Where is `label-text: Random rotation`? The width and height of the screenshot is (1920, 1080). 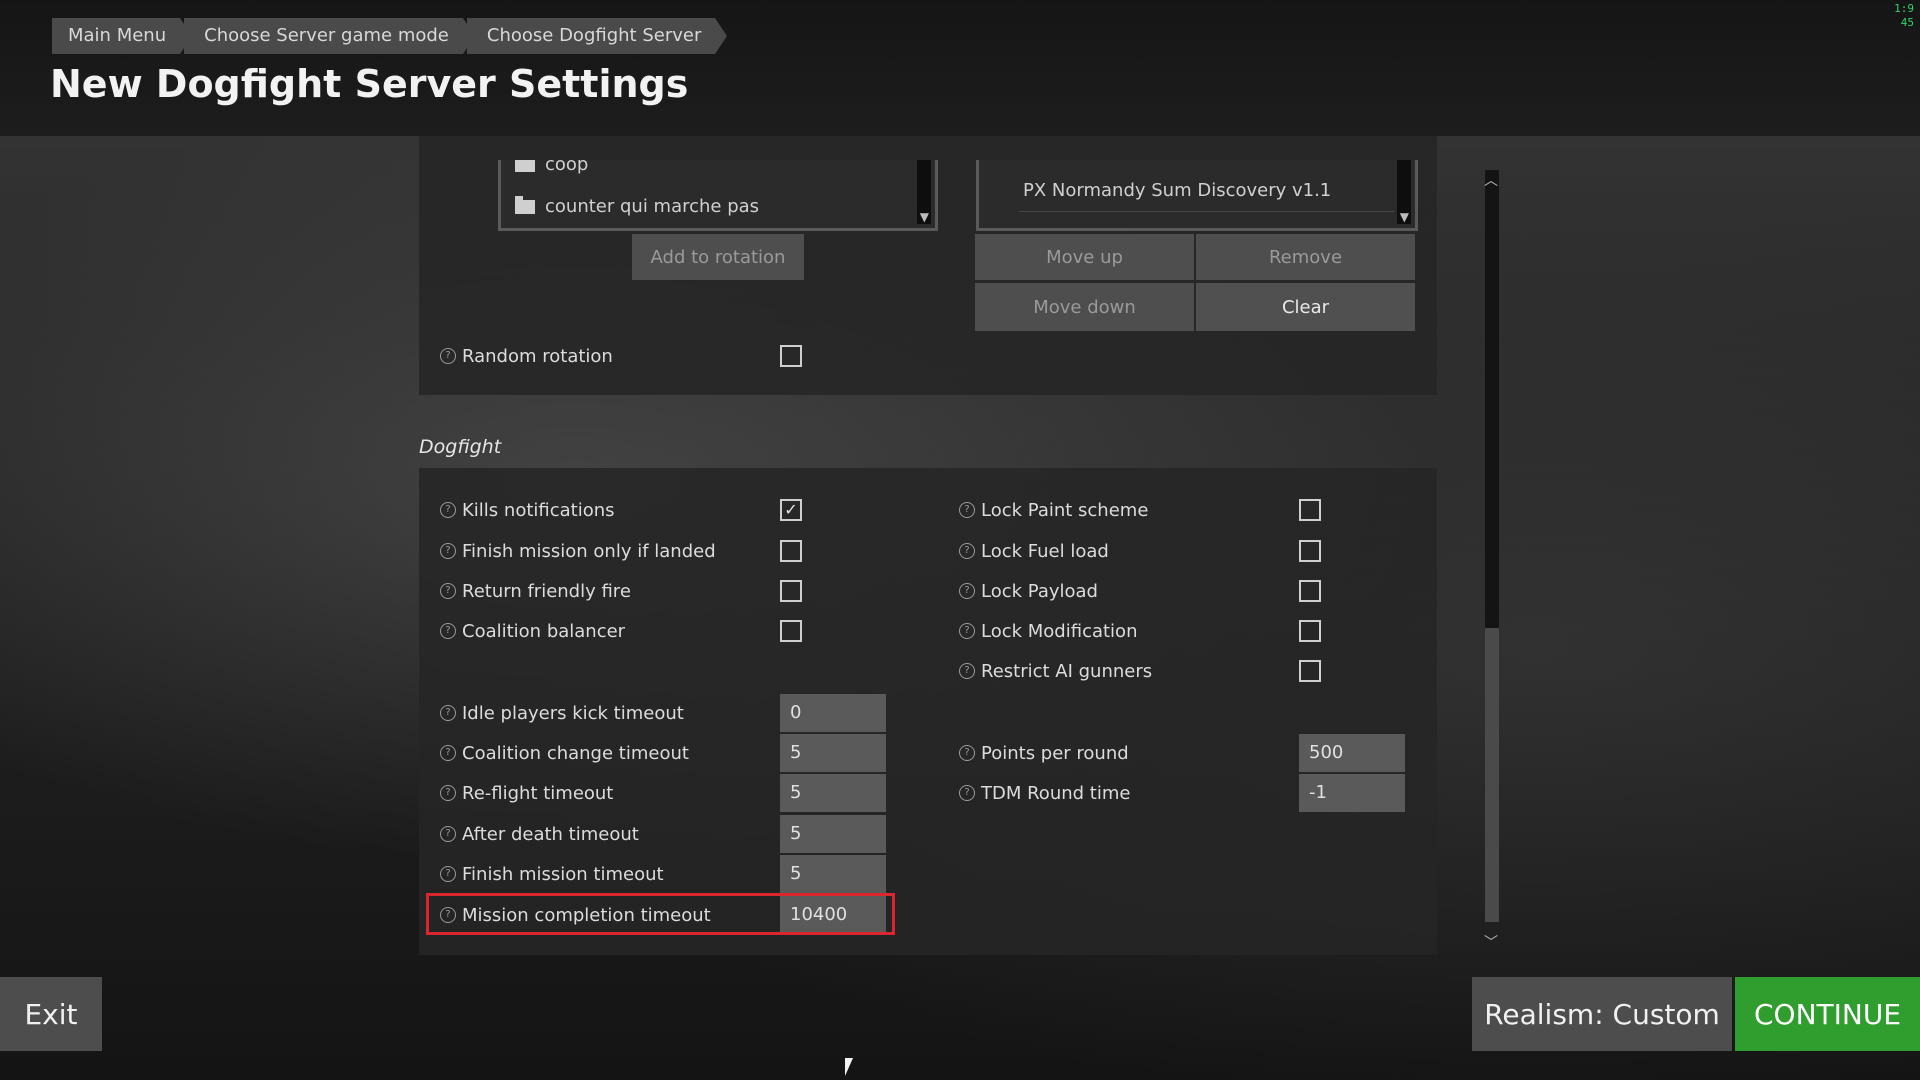
label-text: Random rotation is located at coordinates (537, 356).